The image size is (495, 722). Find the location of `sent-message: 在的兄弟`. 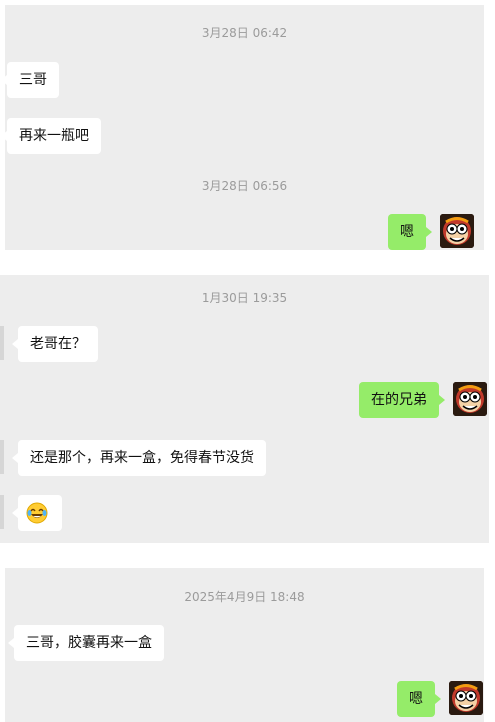

sent-message: 在的兄弟 is located at coordinates (402, 400).